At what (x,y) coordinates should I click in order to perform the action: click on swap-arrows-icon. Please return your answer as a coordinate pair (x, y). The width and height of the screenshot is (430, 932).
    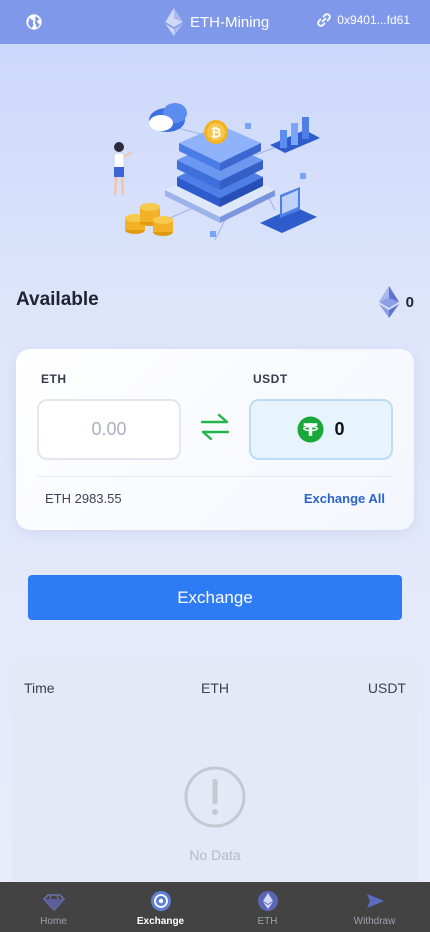
    Looking at the image, I should click on (215, 427).